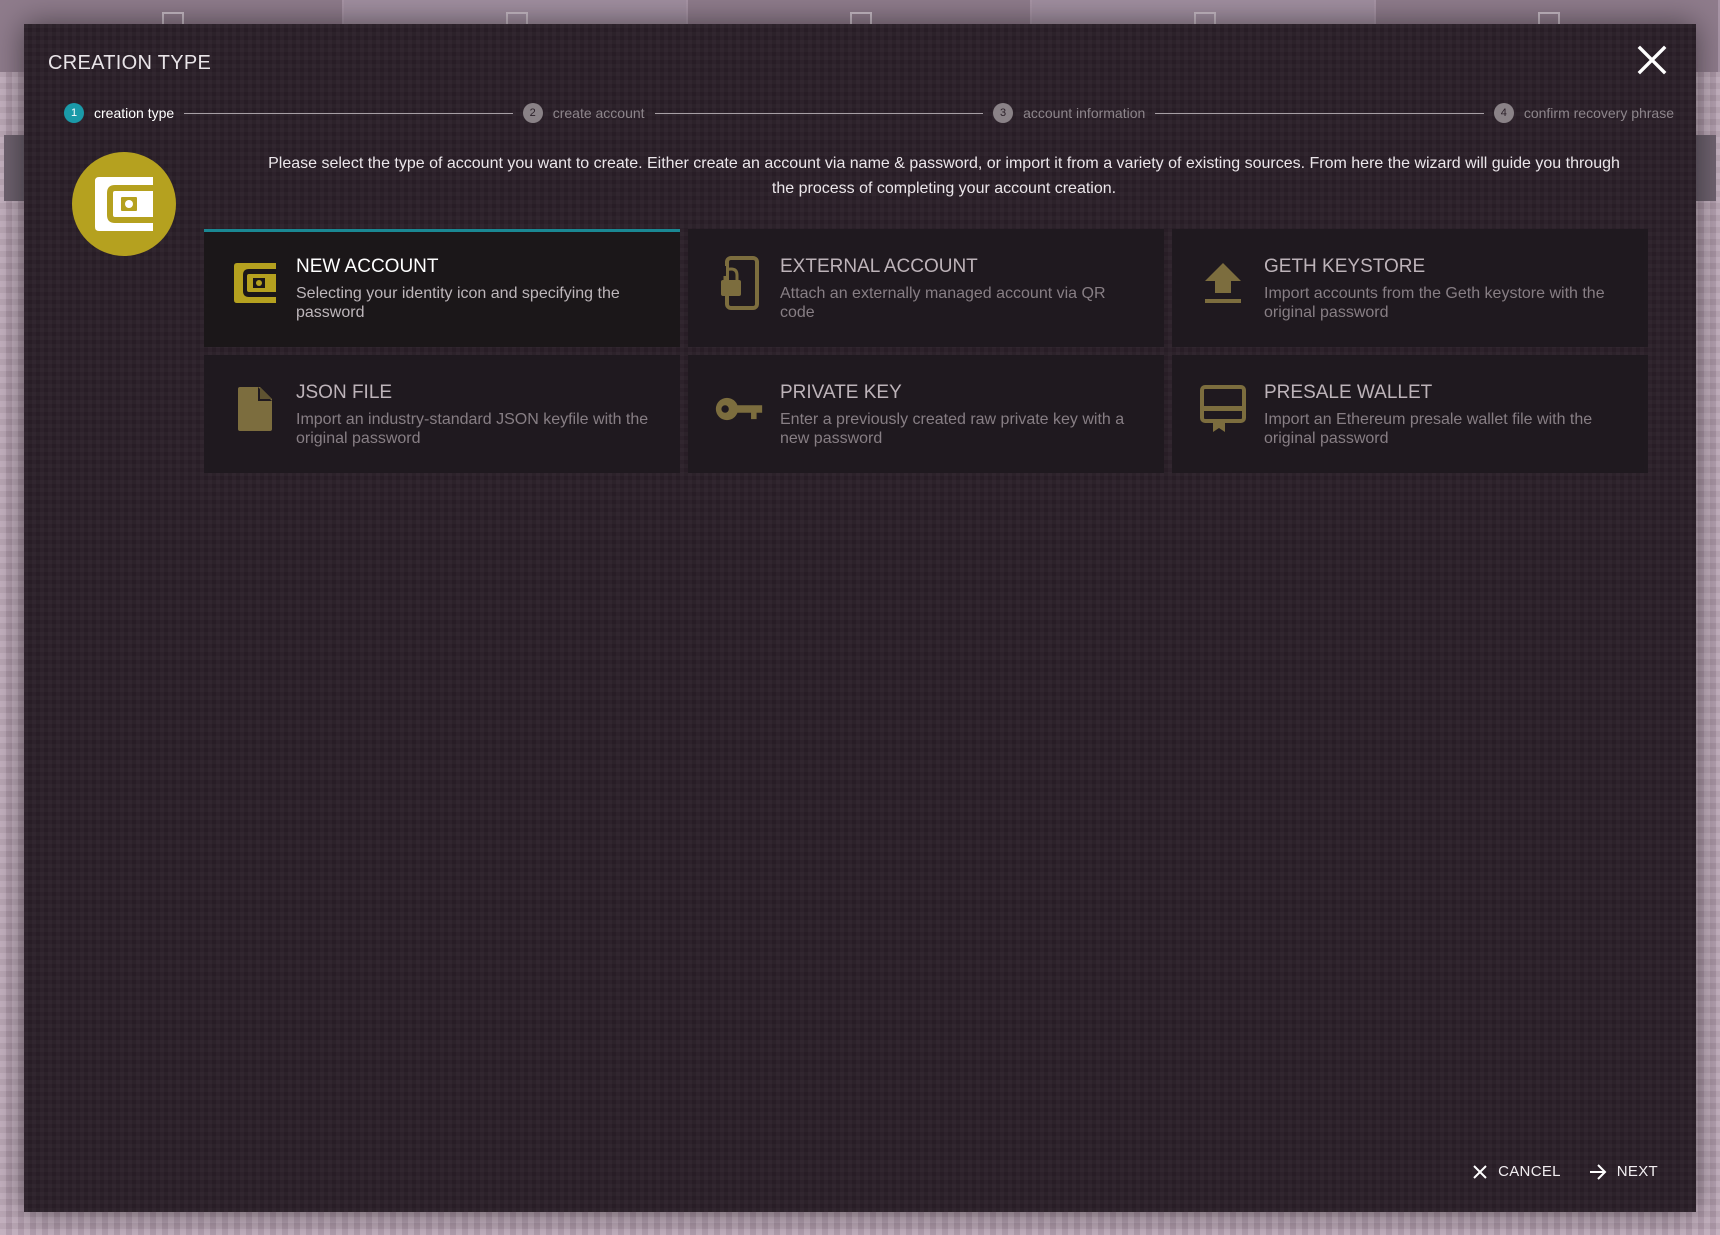  What do you see at coordinates (1084, 113) in the screenshot?
I see `step-label: account information` at bounding box center [1084, 113].